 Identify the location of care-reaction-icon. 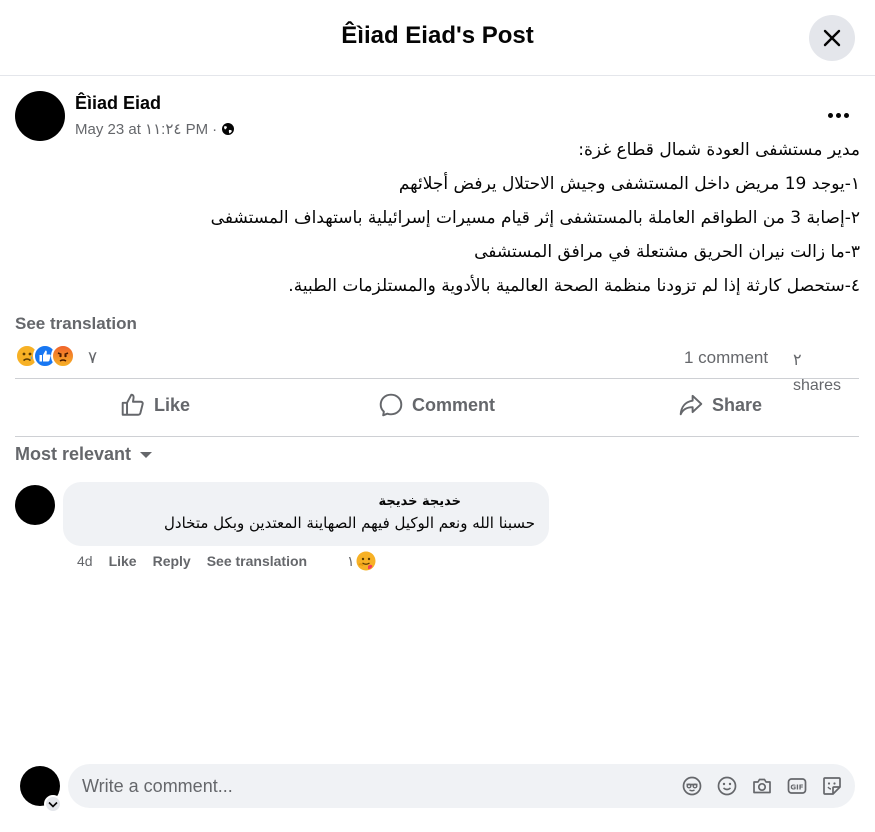
(366, 561).